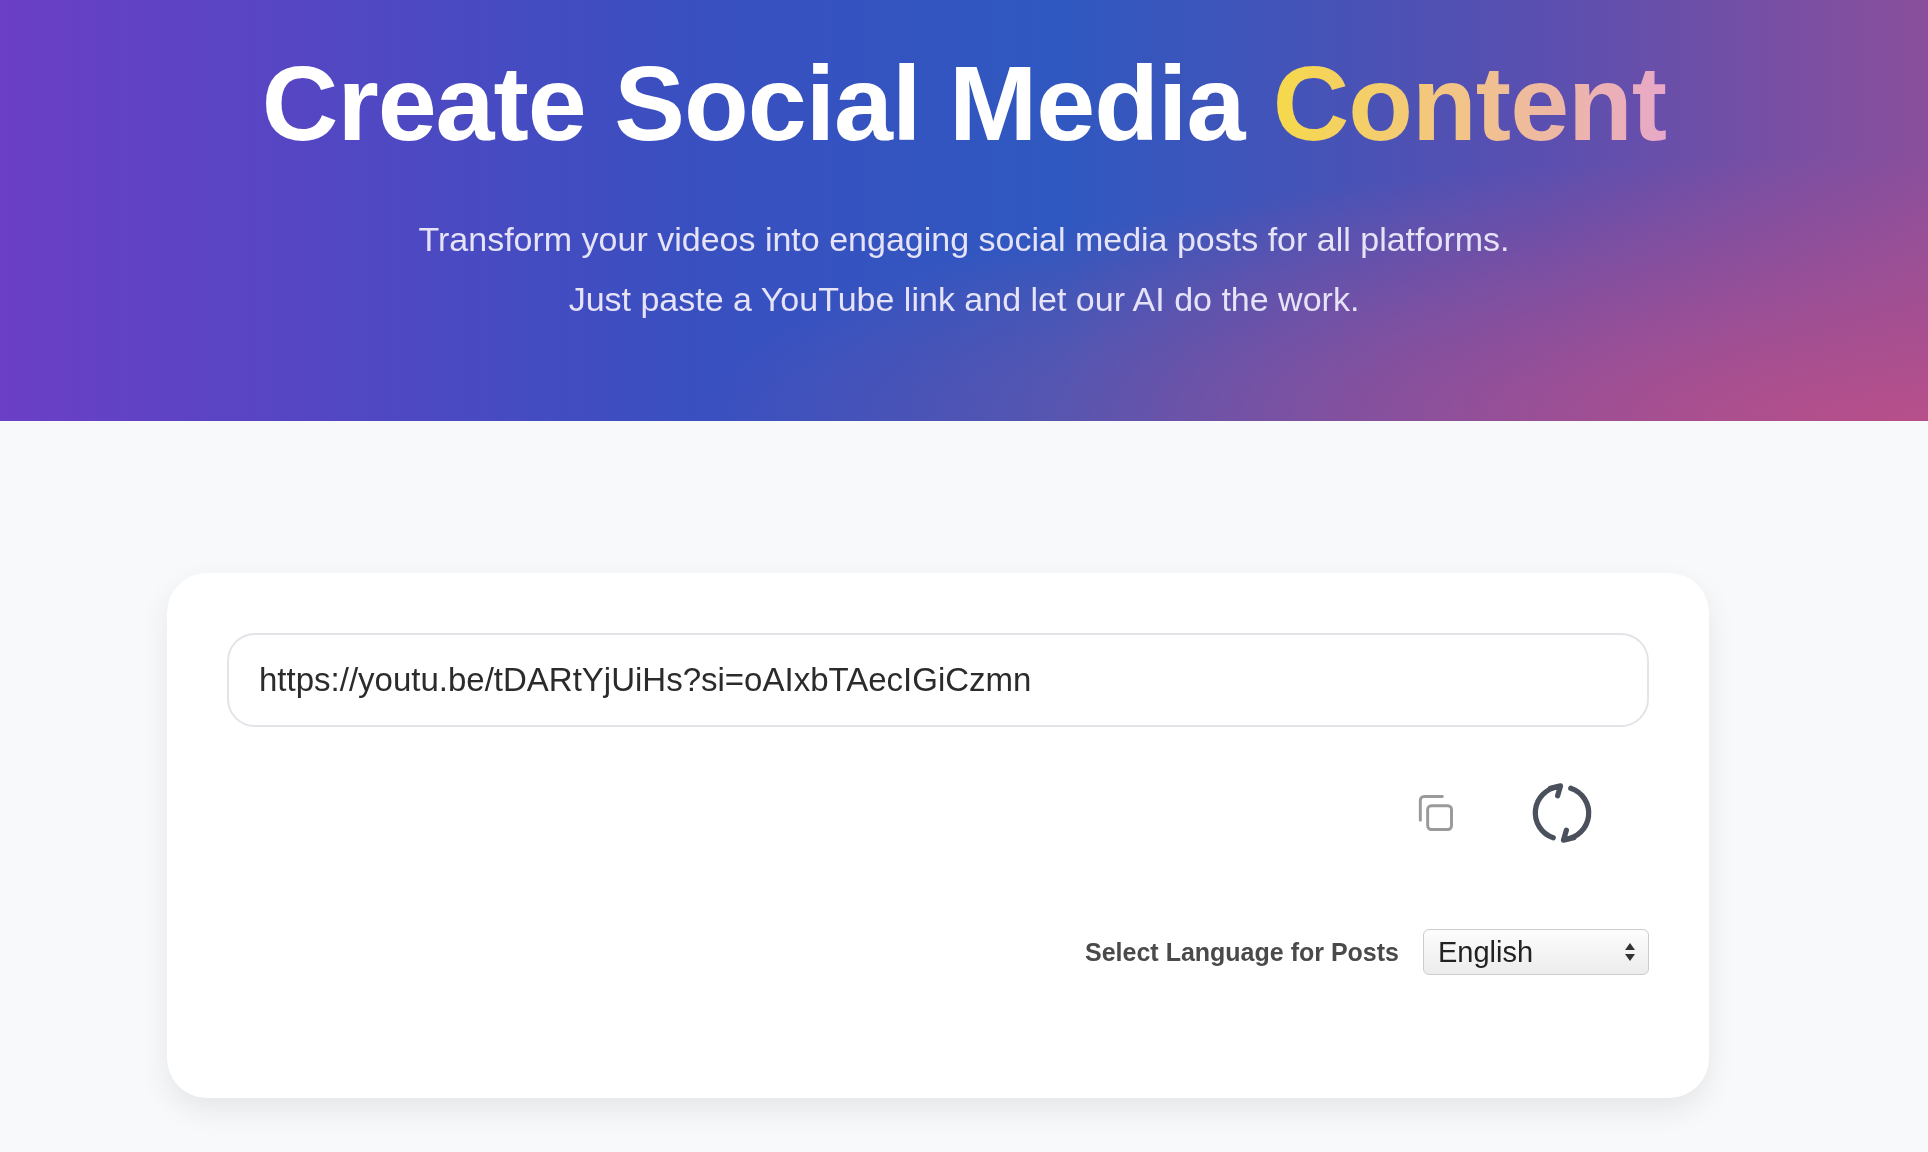  Describe the element at coordinates (938, 680) in the screenshot. I see `url-field: https://youtu.be/tDARtYjUiHs?si=oAIxbTAecIGiCzmn` at that location.